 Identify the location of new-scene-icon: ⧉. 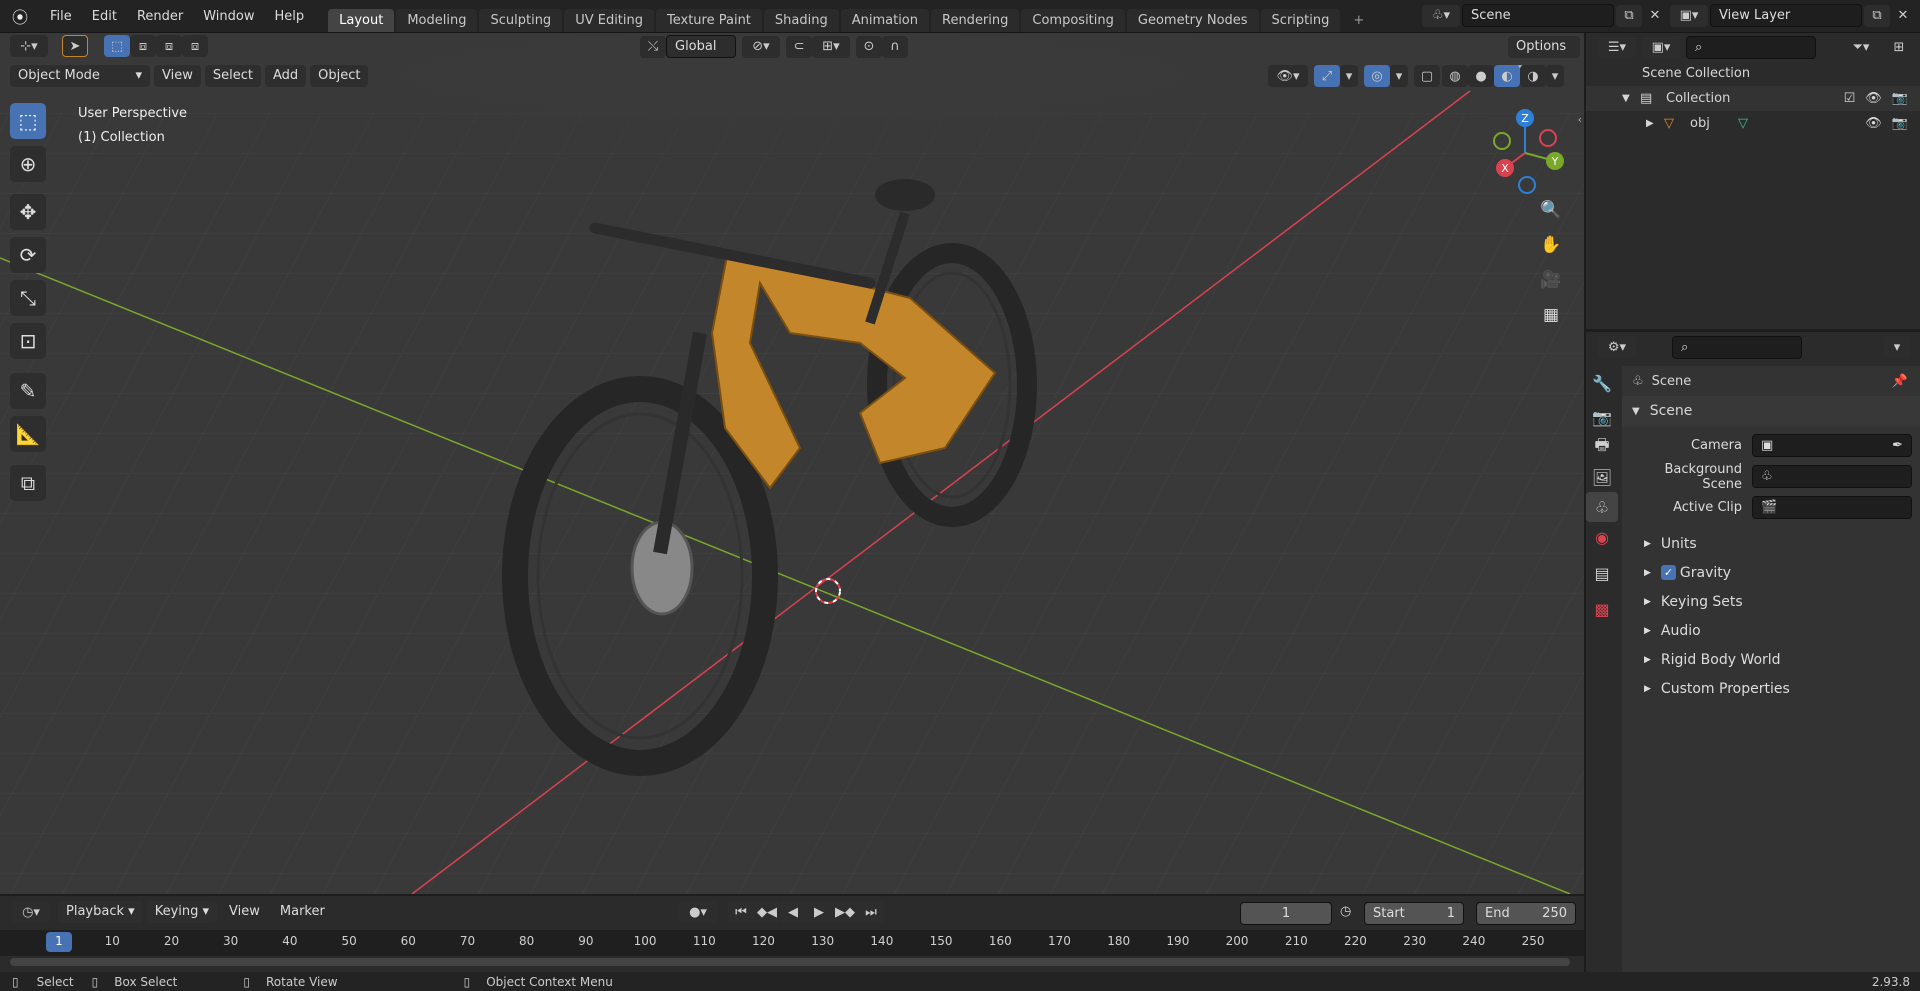
(1629, 15).